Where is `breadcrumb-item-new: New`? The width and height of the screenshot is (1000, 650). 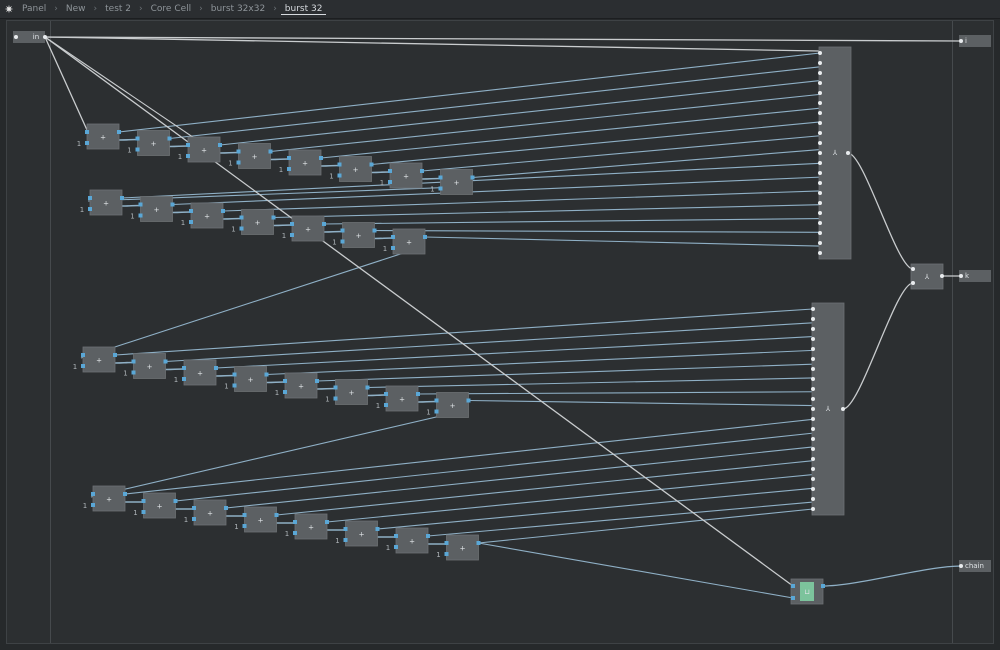 breadcrumb-item-new: New is located at coordinates (76, 9).